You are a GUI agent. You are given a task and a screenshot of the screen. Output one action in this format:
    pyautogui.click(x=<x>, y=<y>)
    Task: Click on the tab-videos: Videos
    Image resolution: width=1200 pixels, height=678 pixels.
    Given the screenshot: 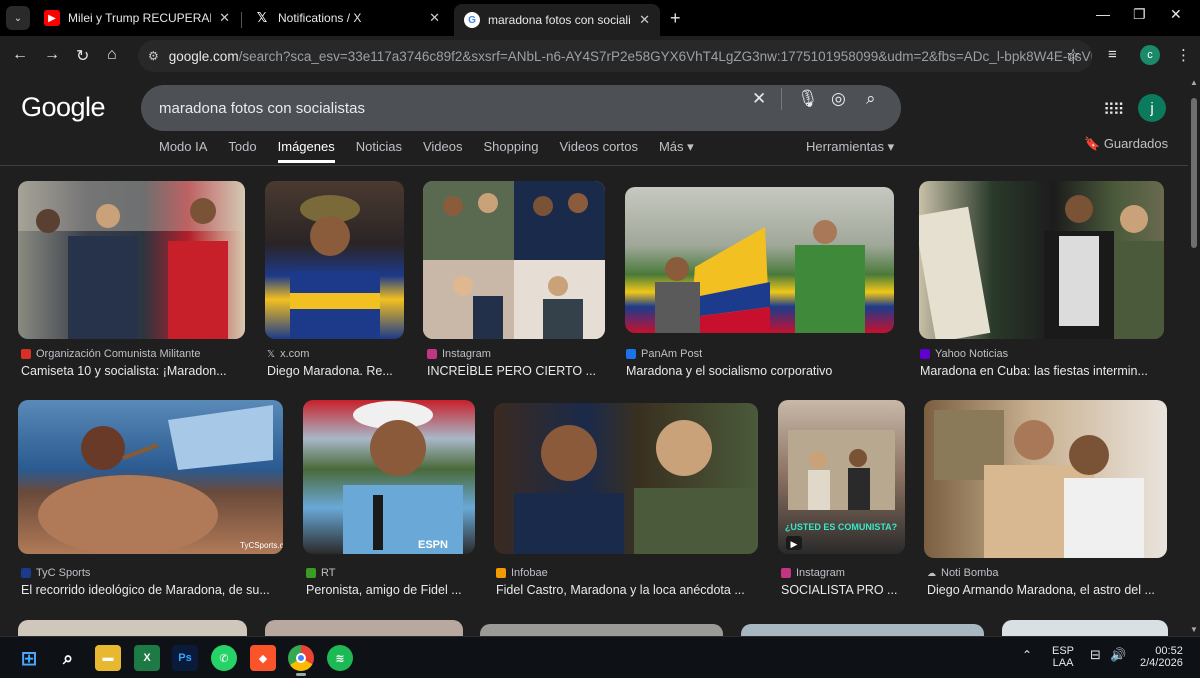 What is the action you would take?
    pyautogui.click(x=443, y=151)
    